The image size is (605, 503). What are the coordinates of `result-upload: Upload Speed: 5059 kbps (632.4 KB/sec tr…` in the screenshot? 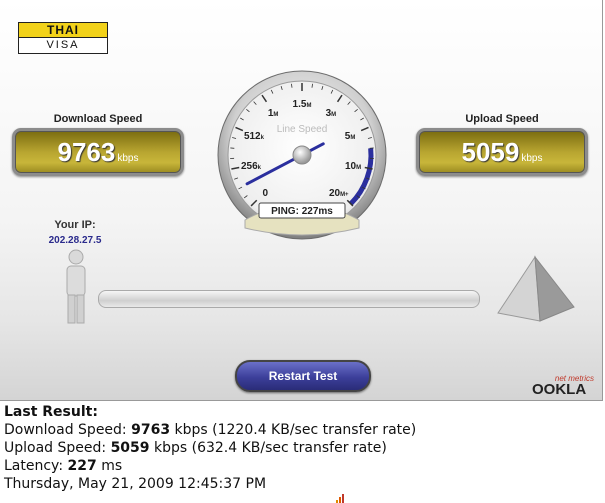 It's located at (304, 448).